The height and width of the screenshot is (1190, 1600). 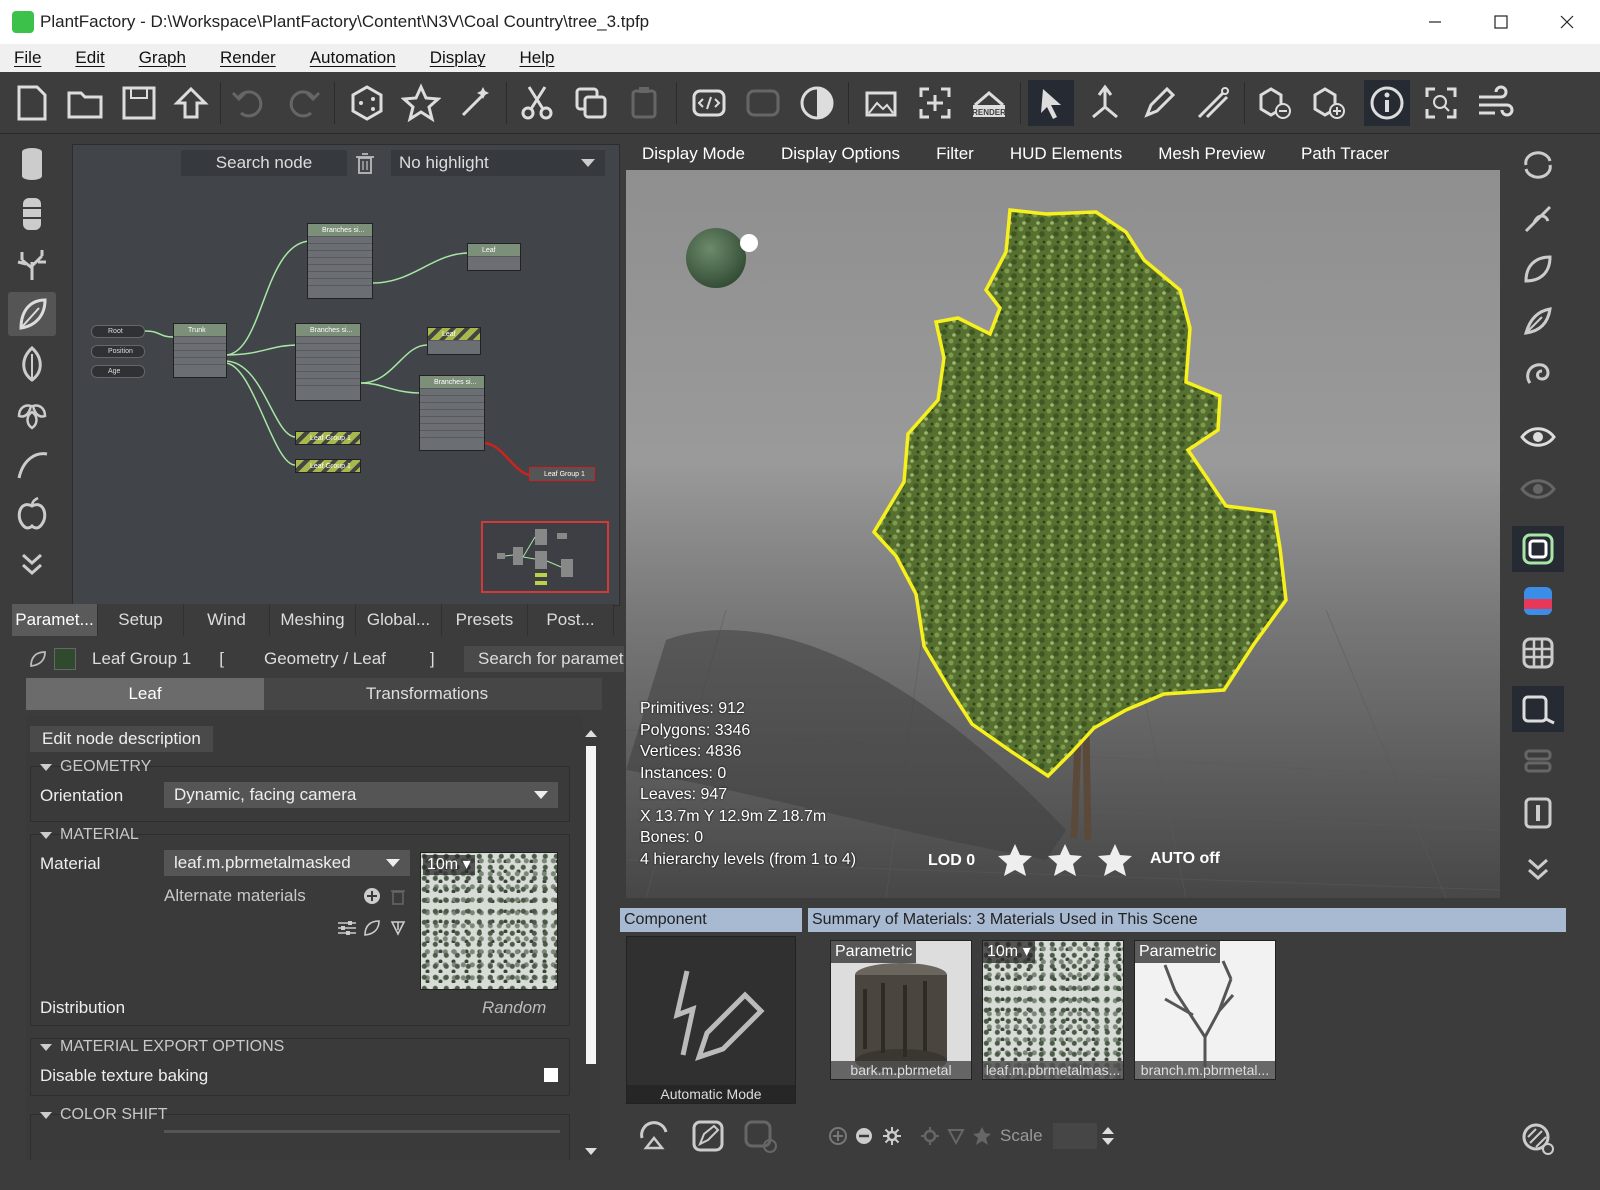 I want to click on upload-icon, so click(x=191, y=103).